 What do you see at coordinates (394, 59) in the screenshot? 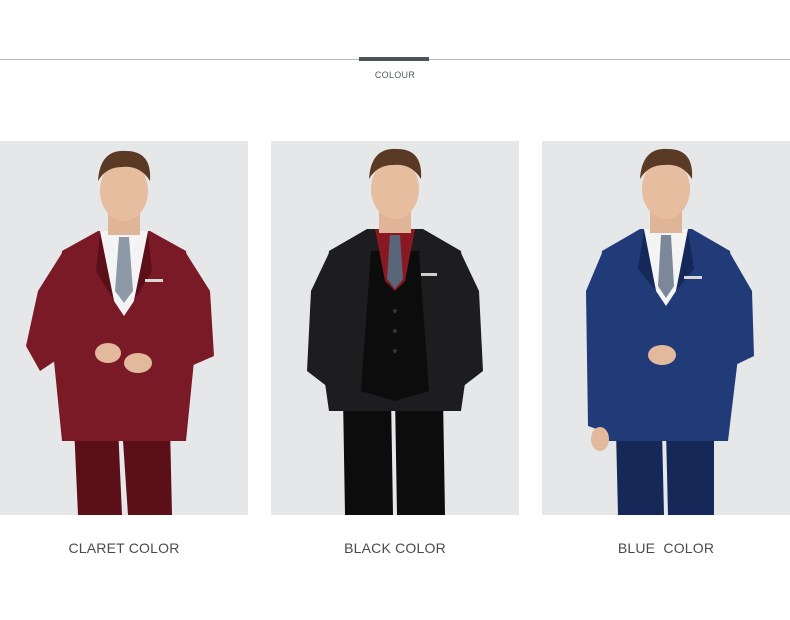
I see `header-accent-bar` at bounding box center [394, 59].